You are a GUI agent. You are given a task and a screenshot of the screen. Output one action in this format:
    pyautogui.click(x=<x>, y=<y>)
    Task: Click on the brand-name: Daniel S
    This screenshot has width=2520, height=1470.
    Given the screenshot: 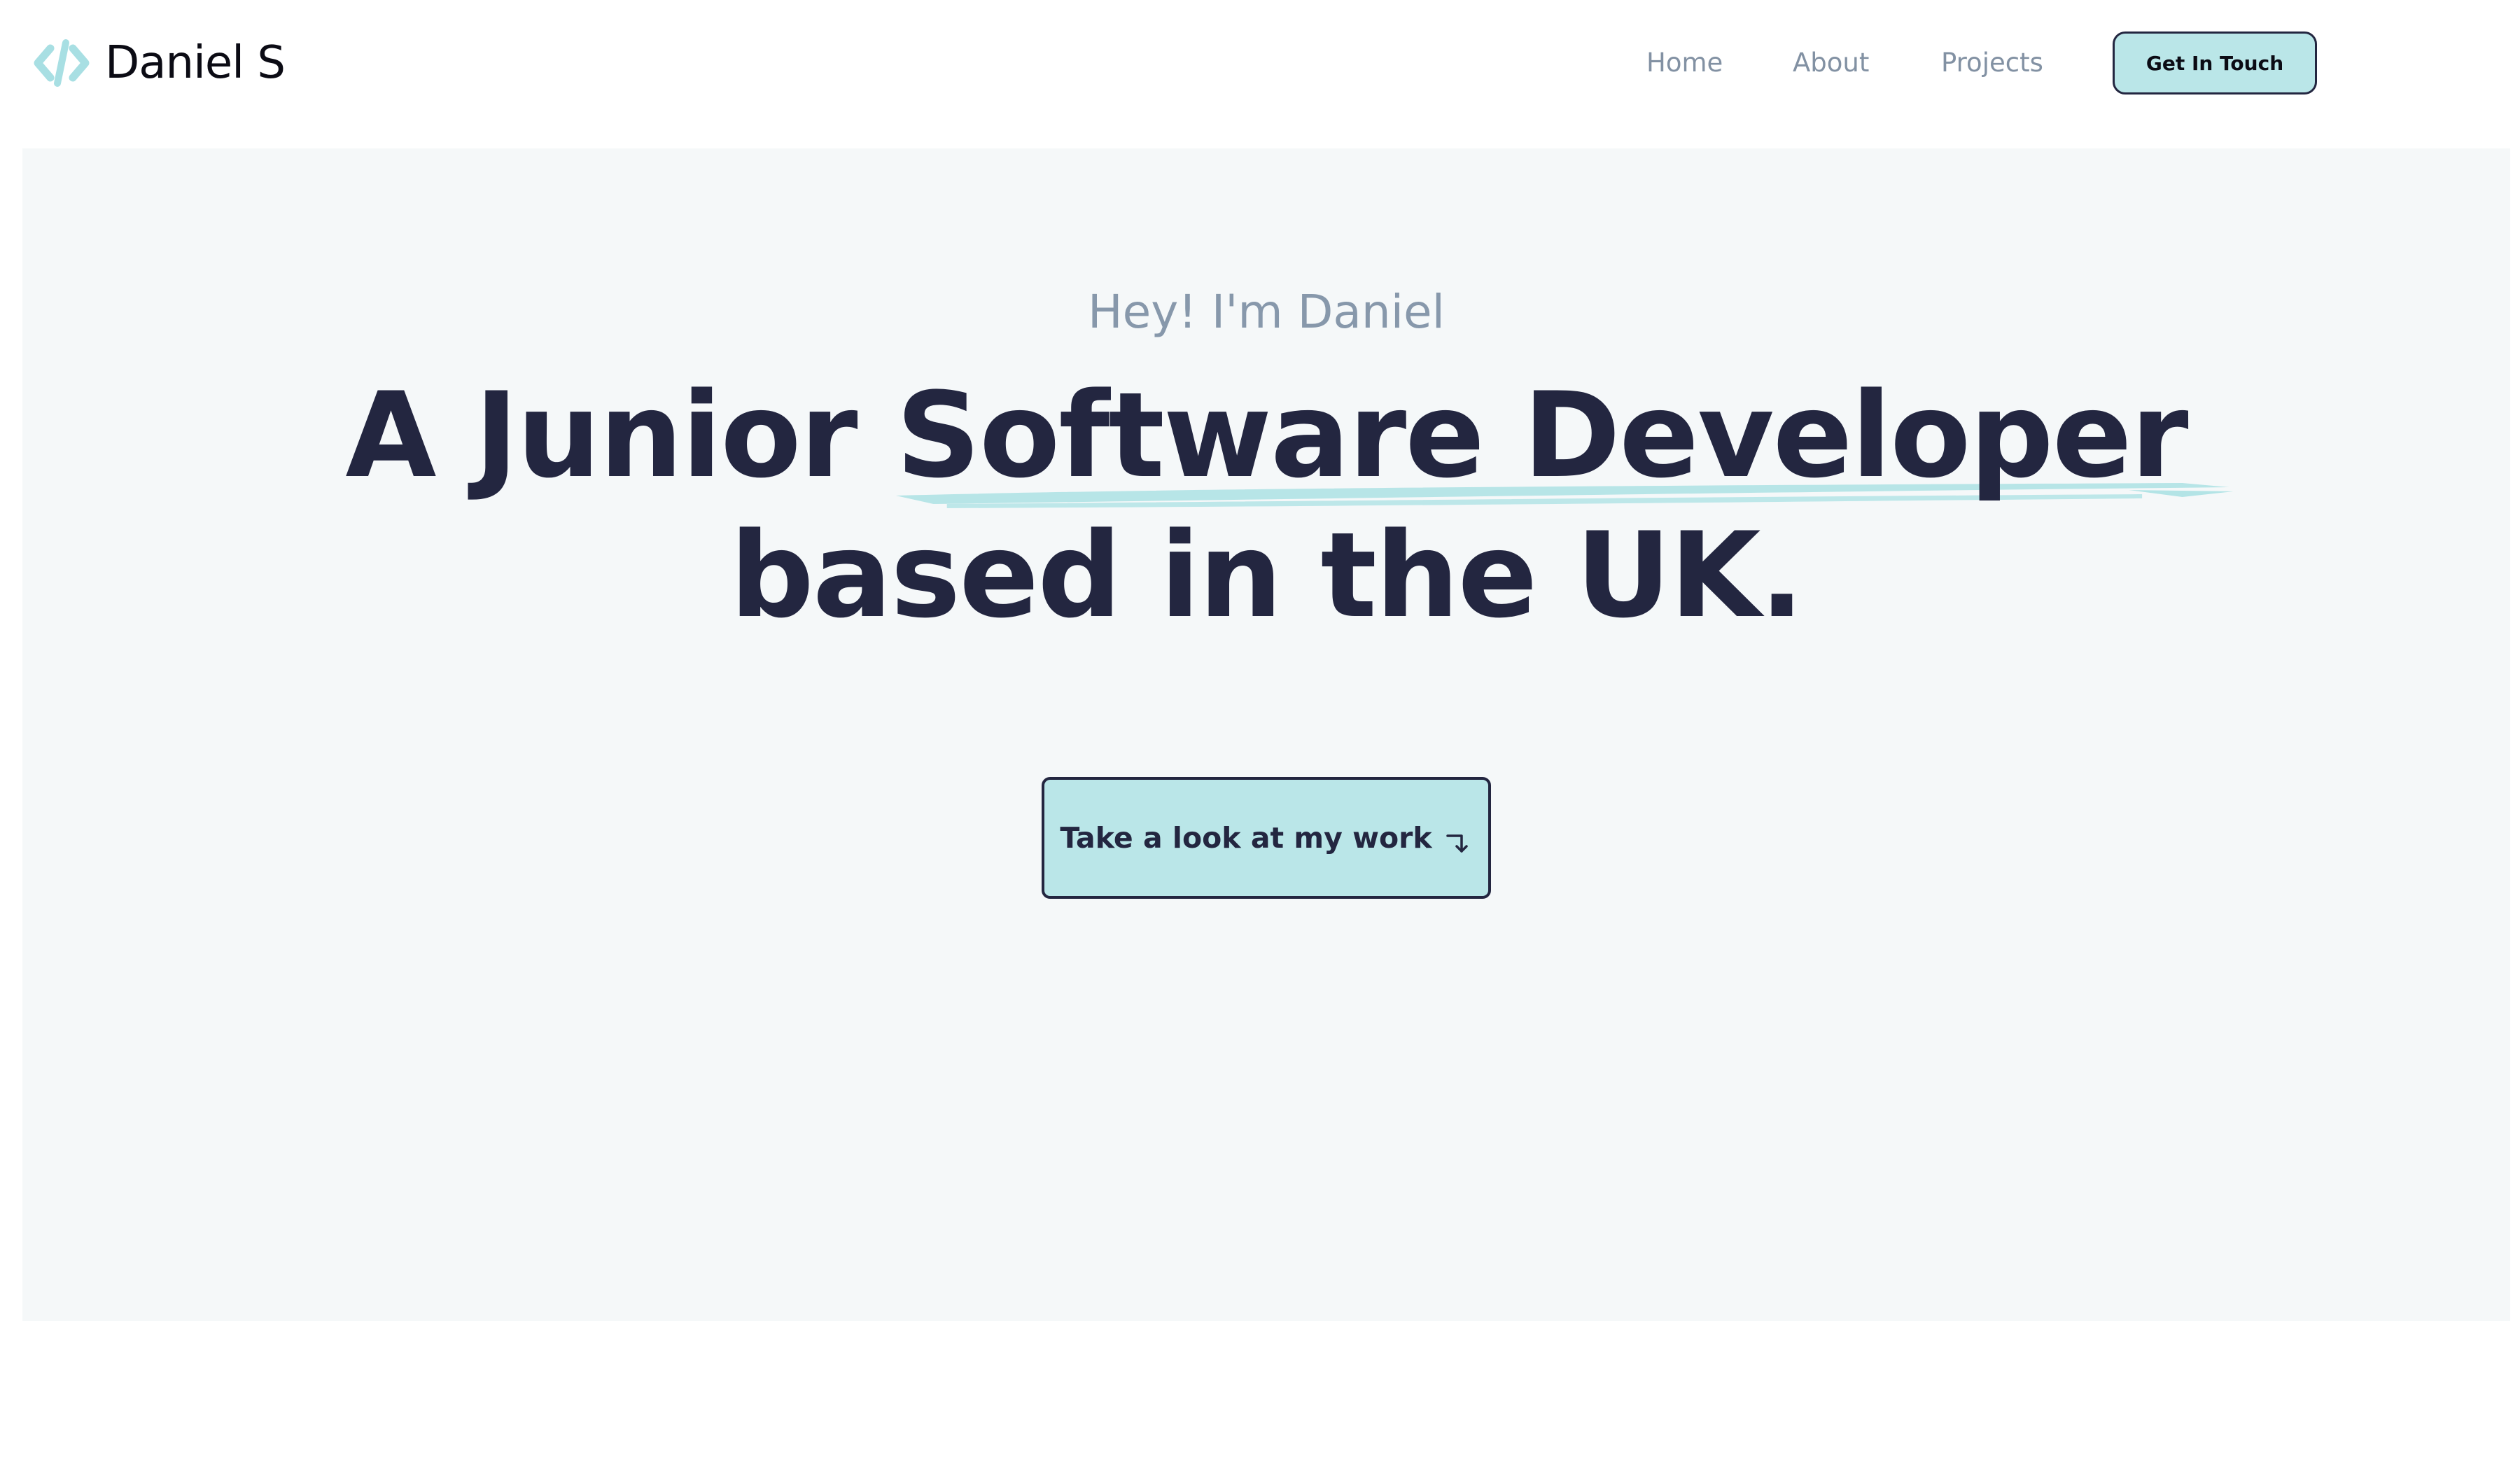 What is the action you would take?
    pyautogui.click(x=195, y=63)
    